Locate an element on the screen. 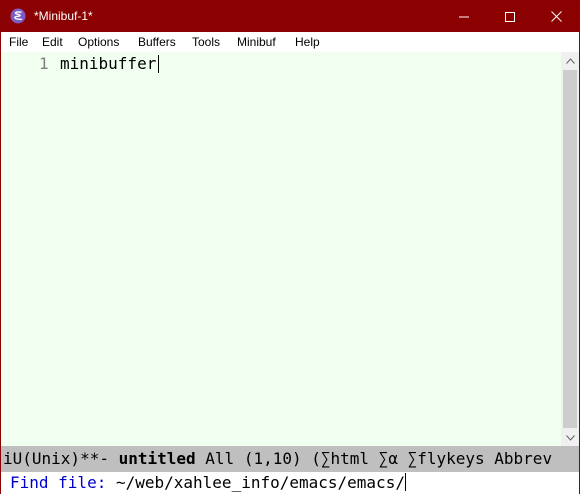 Image resolution: width=580 pixels, height=494 pixels. scroll-up-button is located at coordinates (570, 60).